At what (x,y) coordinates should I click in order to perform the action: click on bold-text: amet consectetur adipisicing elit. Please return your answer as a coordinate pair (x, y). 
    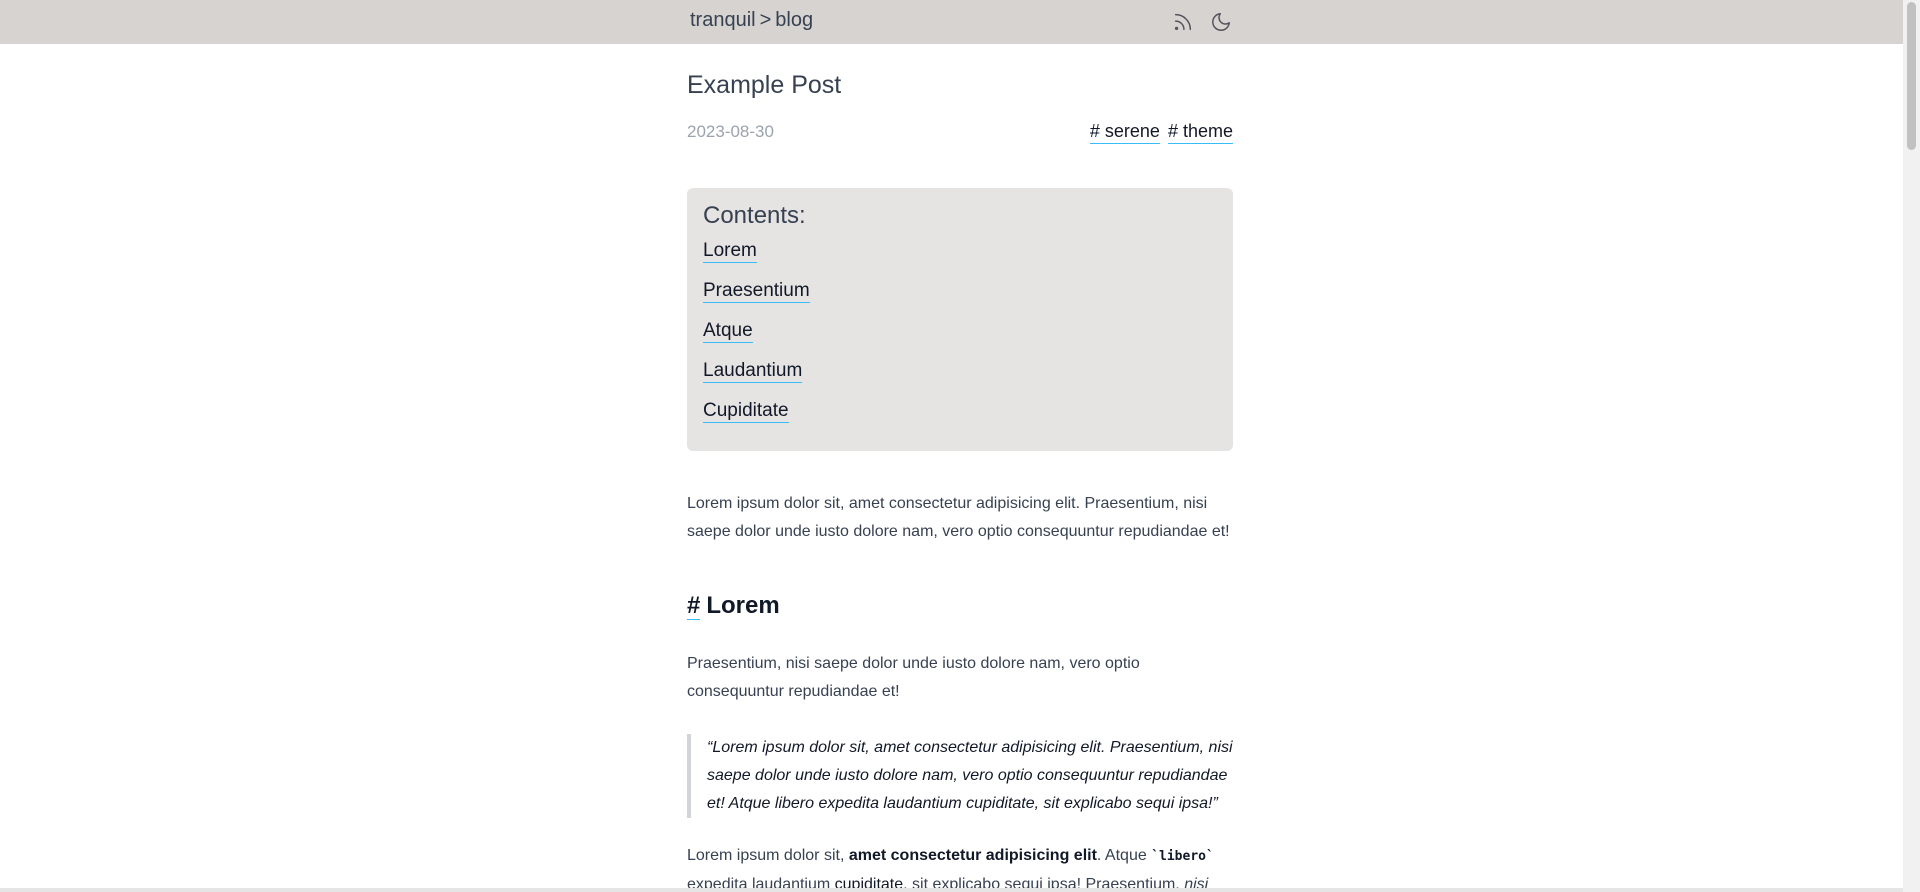
    Looking at the image, I should click on (972, 855).